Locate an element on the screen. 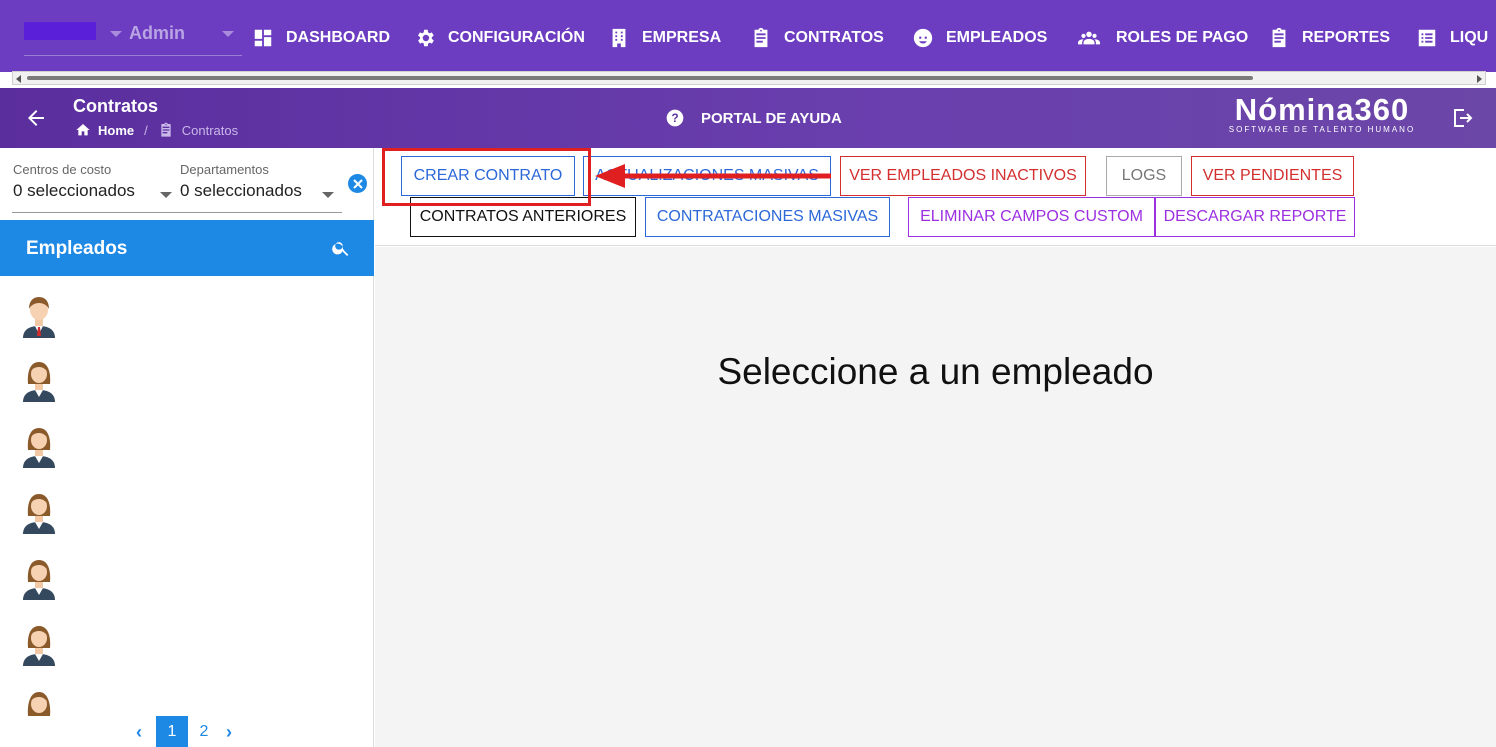  cost-center-filter: Centros de costo 0 seleccionados is located at coordinates (92, 181).